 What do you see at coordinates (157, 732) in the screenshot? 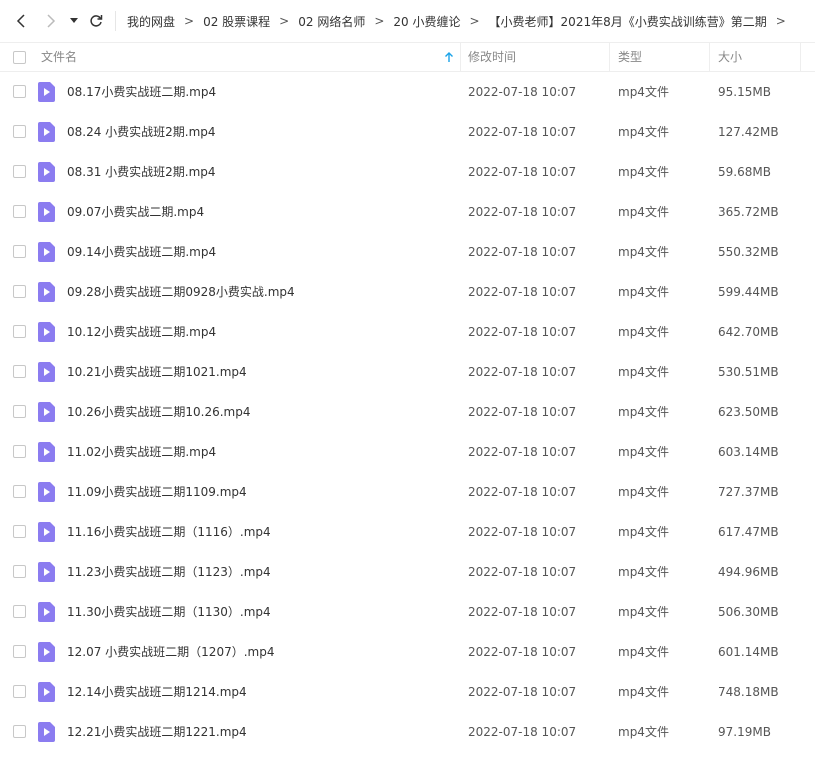
I see `file-name: 12.21小费实战班二期1221.mp4` at bounding box center [157, 732].